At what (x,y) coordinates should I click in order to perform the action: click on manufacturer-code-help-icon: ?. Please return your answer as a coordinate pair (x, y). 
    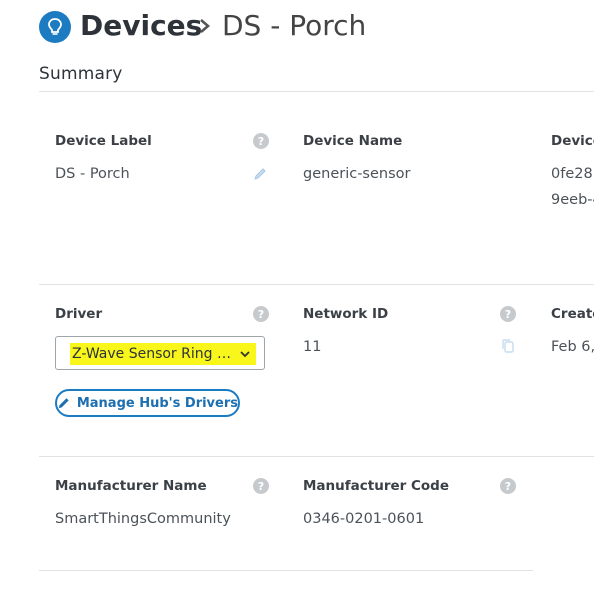
    Looking at the image, I should click on (508, 486).